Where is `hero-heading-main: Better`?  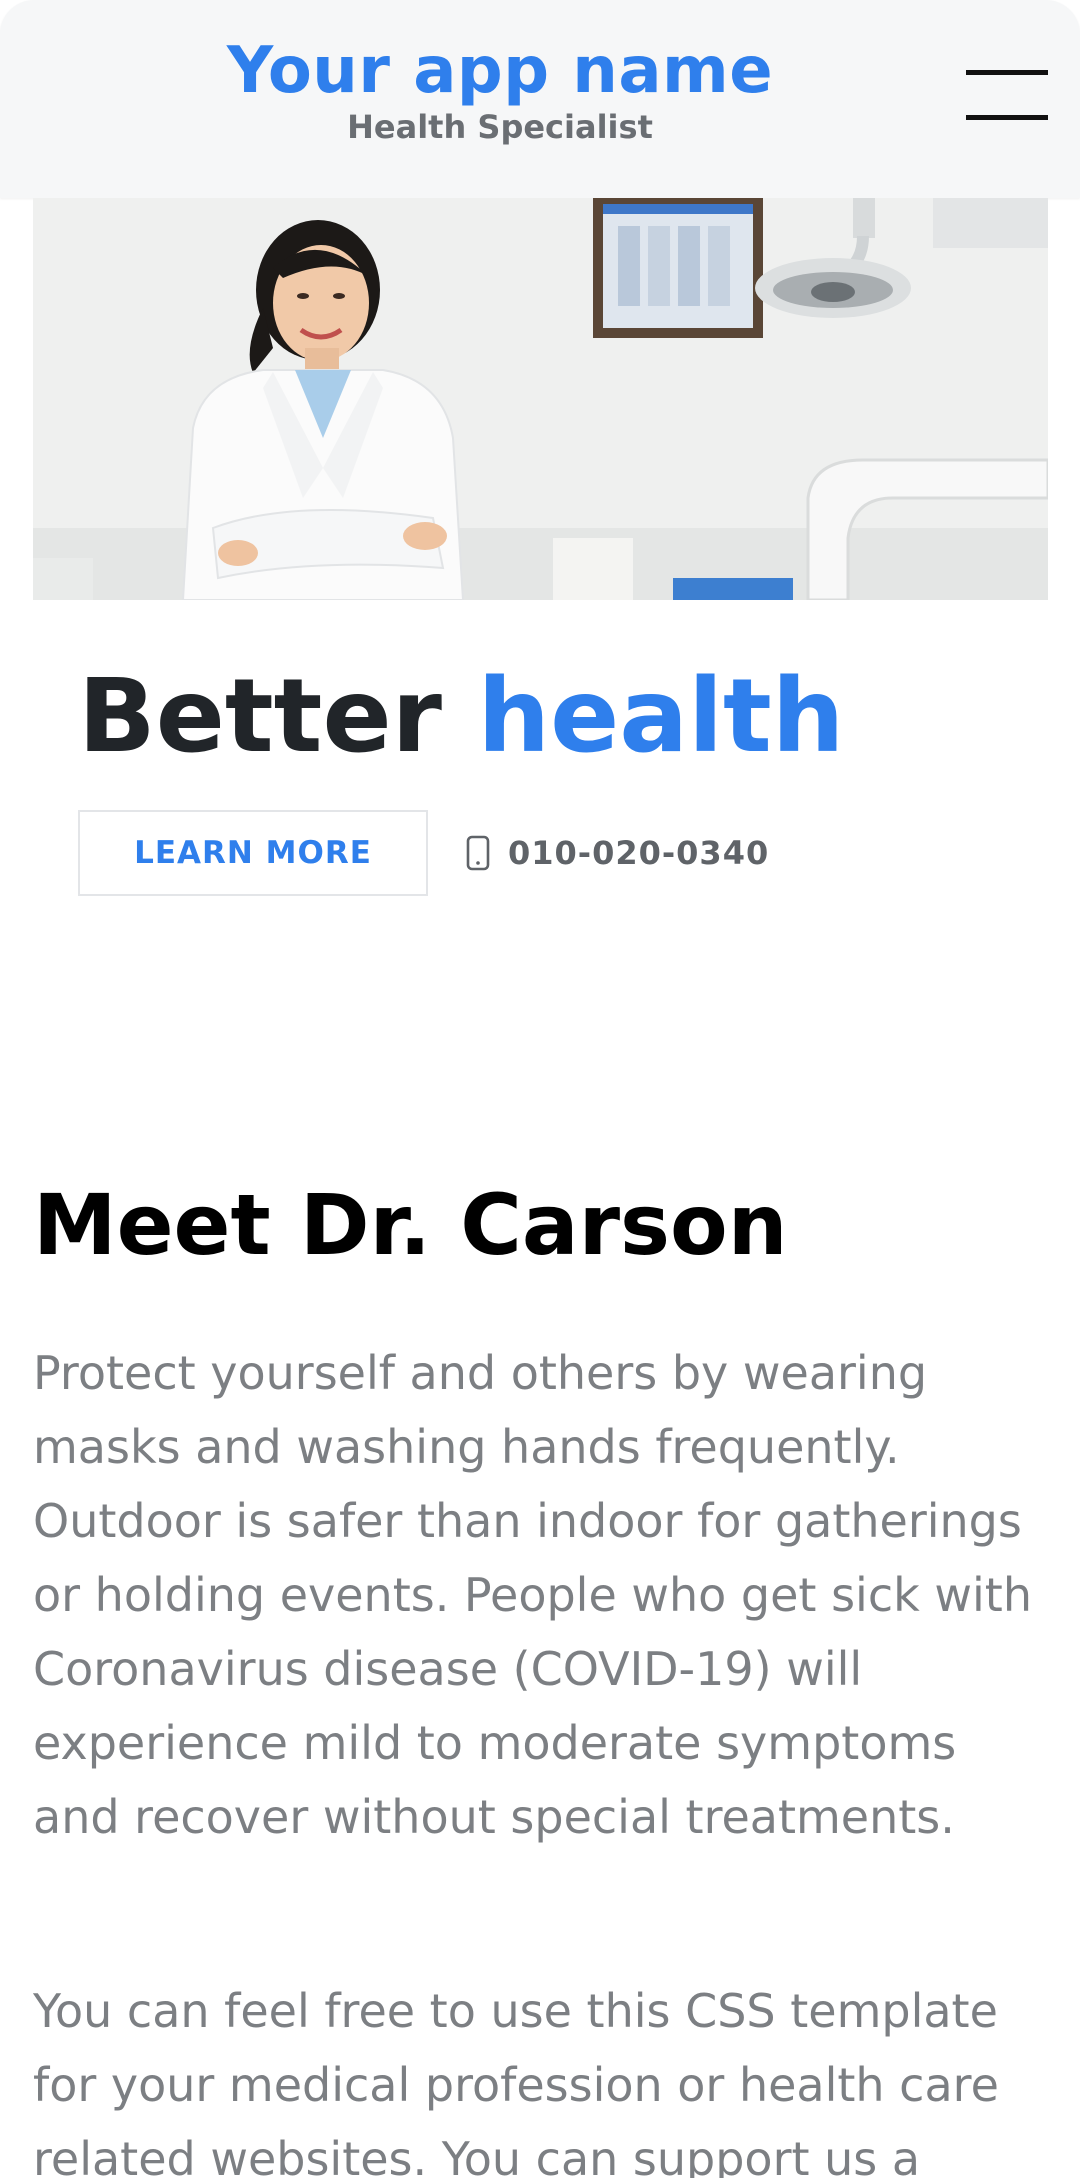
hero-heading-main: Better is located at coordinates (260, 716).